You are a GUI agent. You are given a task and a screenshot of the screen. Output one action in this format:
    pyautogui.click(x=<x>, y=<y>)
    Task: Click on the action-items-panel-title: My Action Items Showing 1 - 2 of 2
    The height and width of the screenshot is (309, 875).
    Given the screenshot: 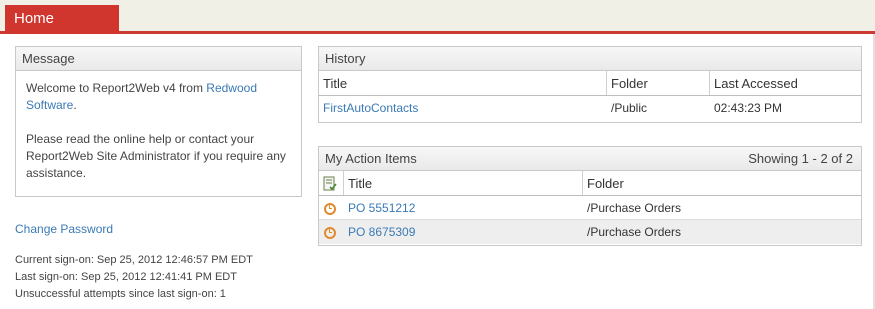 What is the action you would take?
    pyautogui.click(x=590, y=159)
    